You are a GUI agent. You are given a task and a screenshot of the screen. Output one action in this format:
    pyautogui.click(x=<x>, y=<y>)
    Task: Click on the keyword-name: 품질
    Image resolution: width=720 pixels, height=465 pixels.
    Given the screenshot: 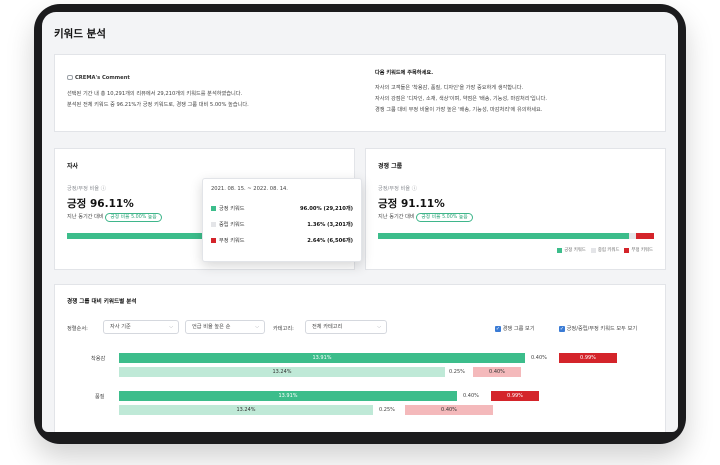 What is the action you would take?
    pyautogui.click(x=100, y=397)
    